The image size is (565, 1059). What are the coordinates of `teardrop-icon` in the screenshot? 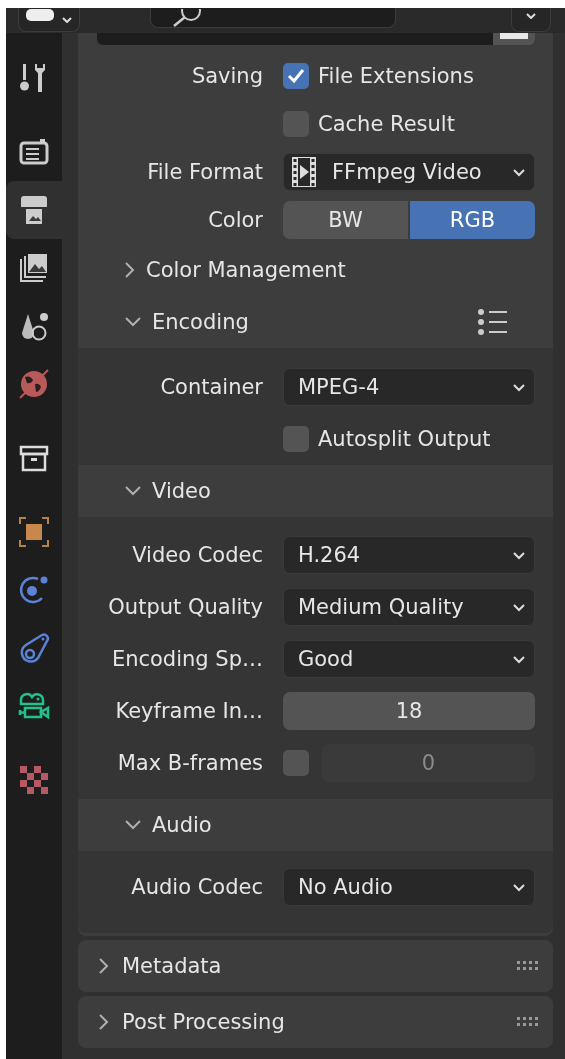 It's located at (34, 648).